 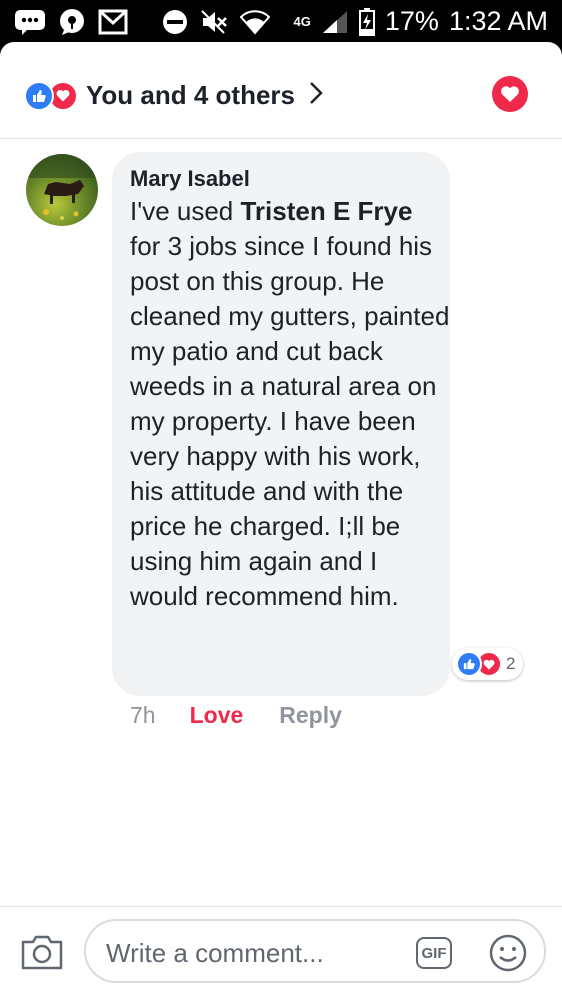 What do you see at coordinates (411, 21) in the screenshot?
I see `battery-percentage: 17%` at bounding box center [411, 21].